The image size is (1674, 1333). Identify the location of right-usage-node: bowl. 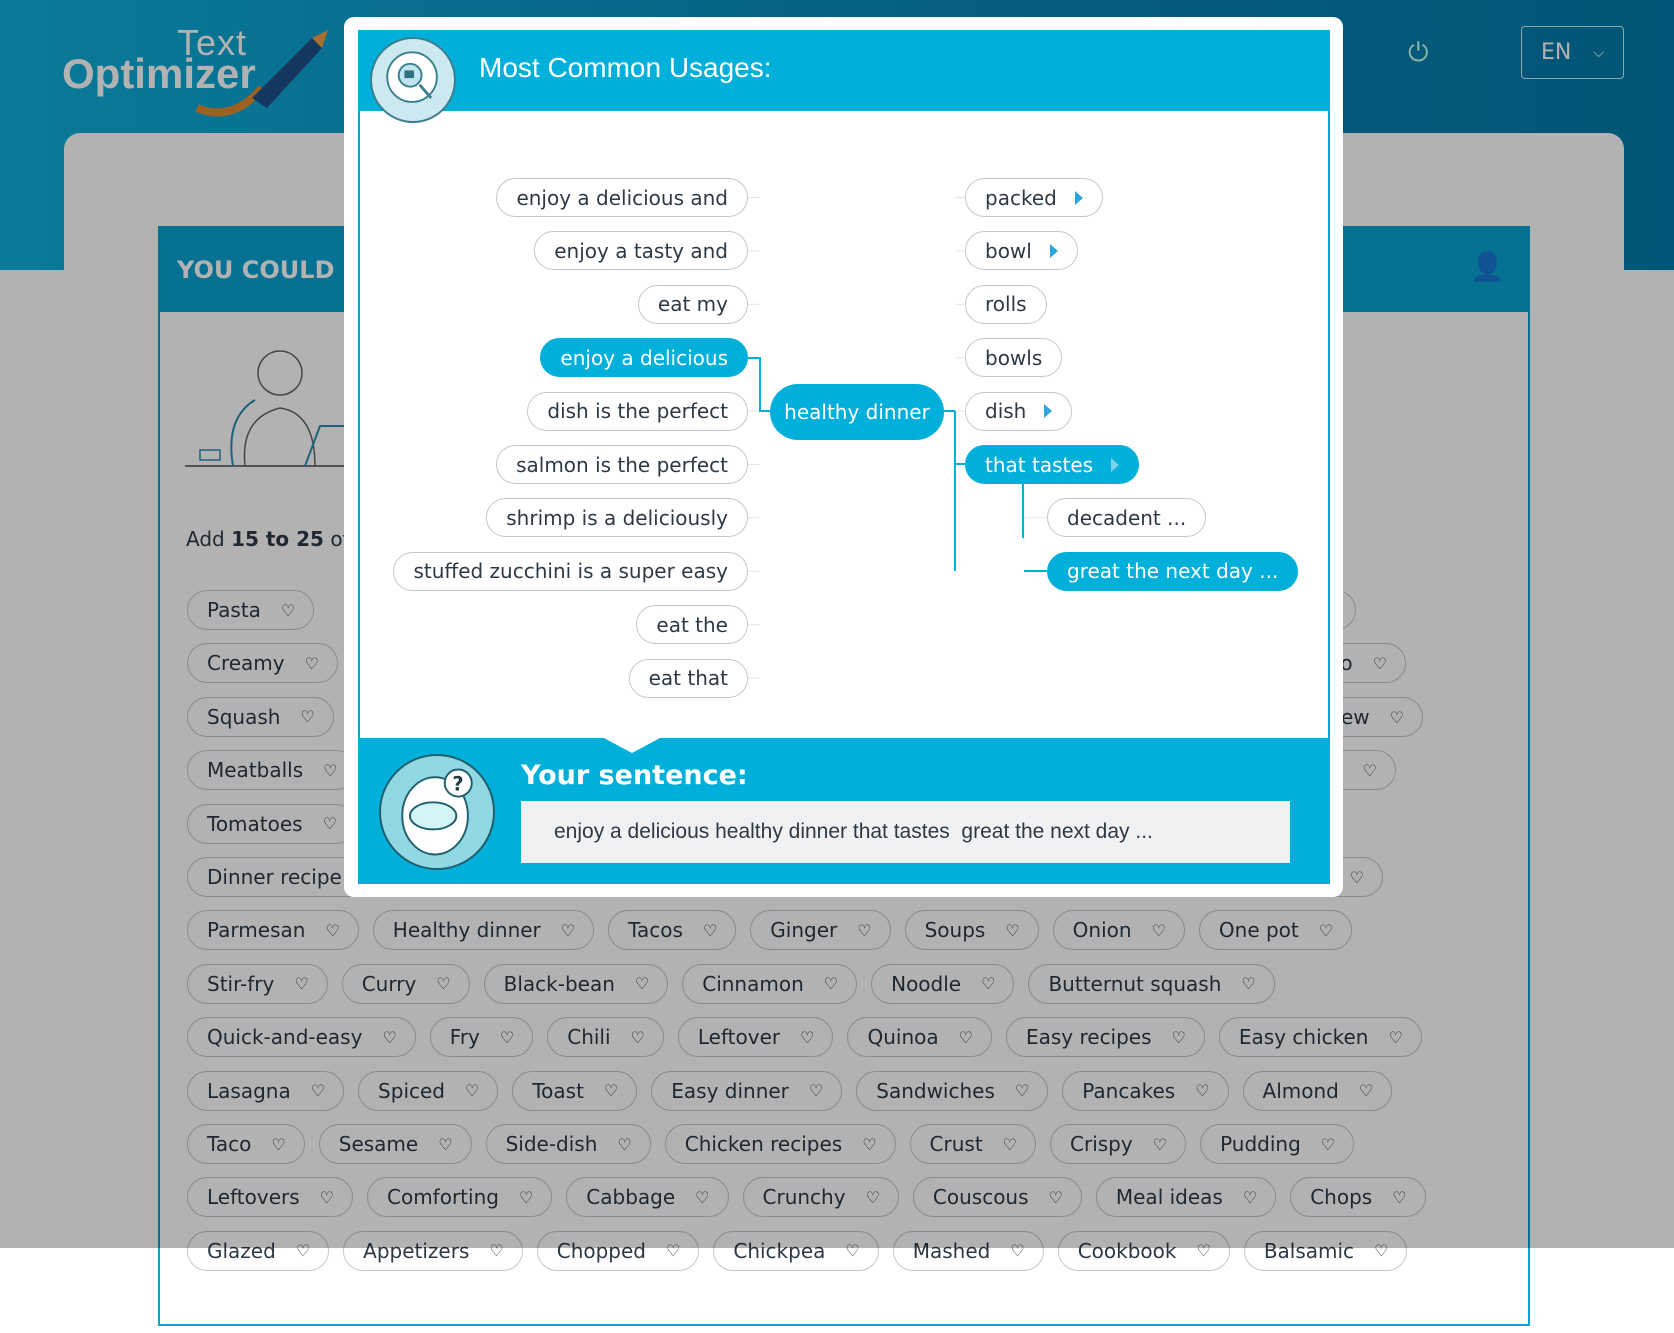
(1021, 251).